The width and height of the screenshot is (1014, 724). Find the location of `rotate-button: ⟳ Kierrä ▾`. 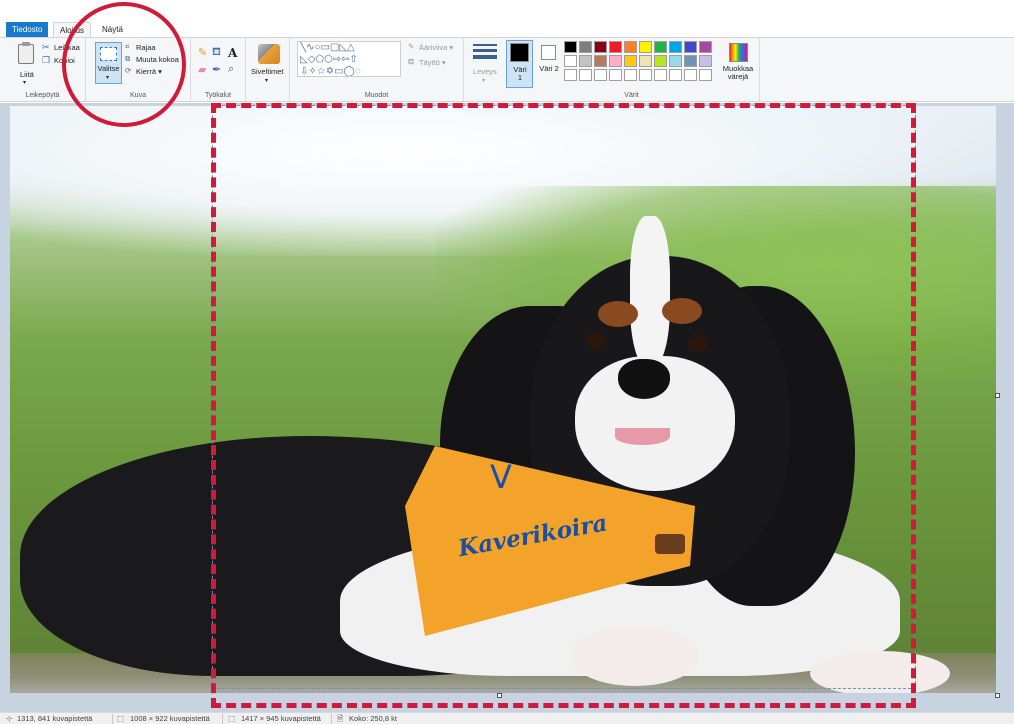

rotate-button: ⟳ Kierrä ▾ is located at coordinates (155, 71).